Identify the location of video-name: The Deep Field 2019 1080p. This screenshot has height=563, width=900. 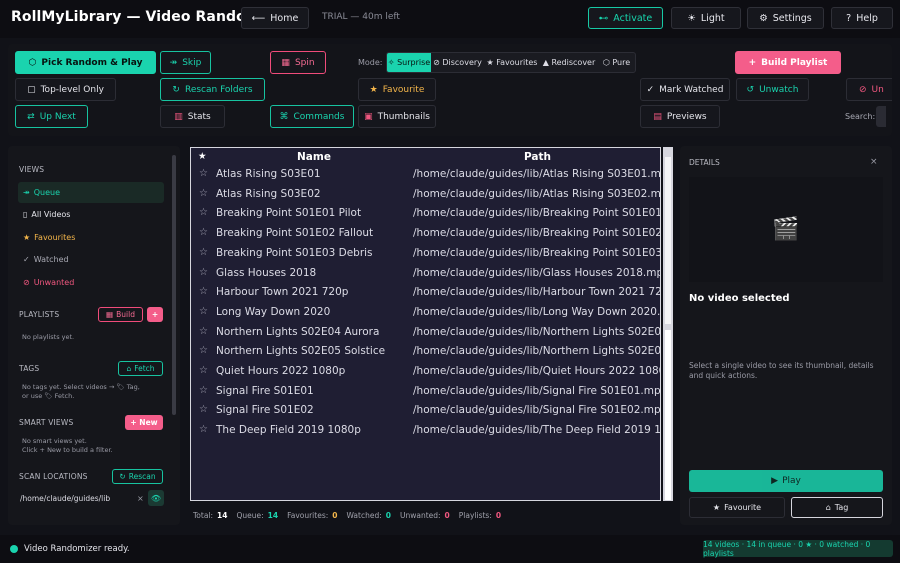
(288, 430).